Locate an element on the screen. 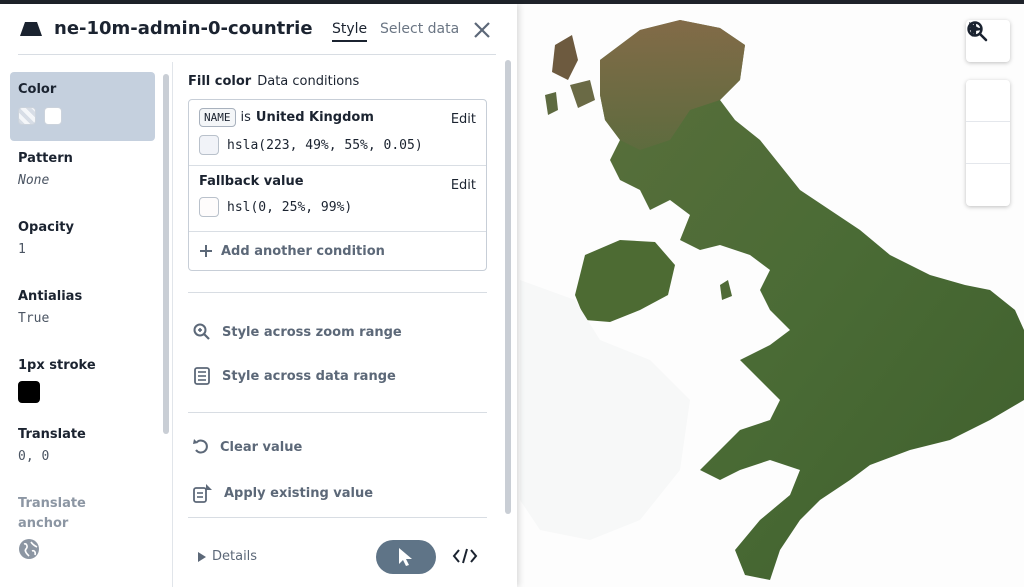 This screenshot has width=1024, height=587. add-condition-button: Add another condition is located at coordinates (337, 251).